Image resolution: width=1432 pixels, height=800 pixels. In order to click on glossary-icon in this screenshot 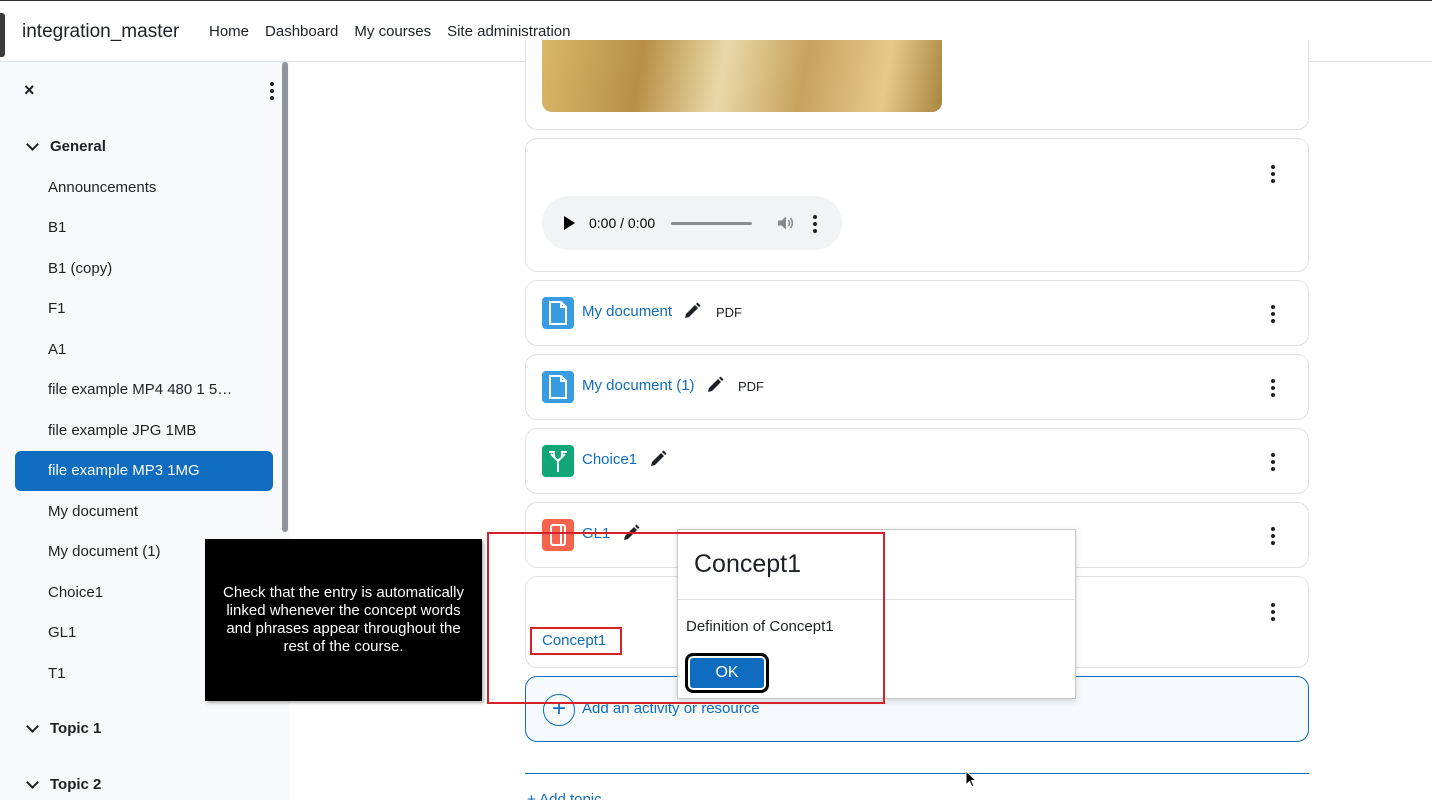, I will do `click(558, 535)`.